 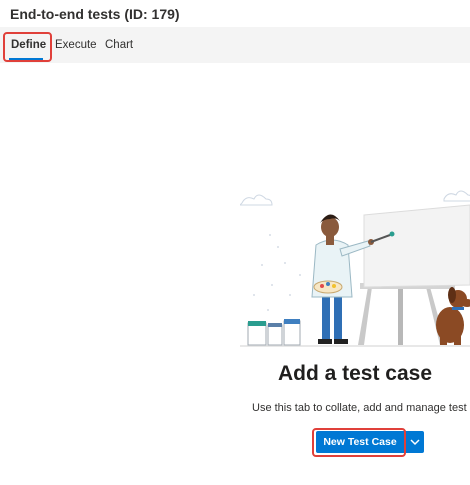 I want to click on selected-tab-indicator, so click(x=26, y=59).